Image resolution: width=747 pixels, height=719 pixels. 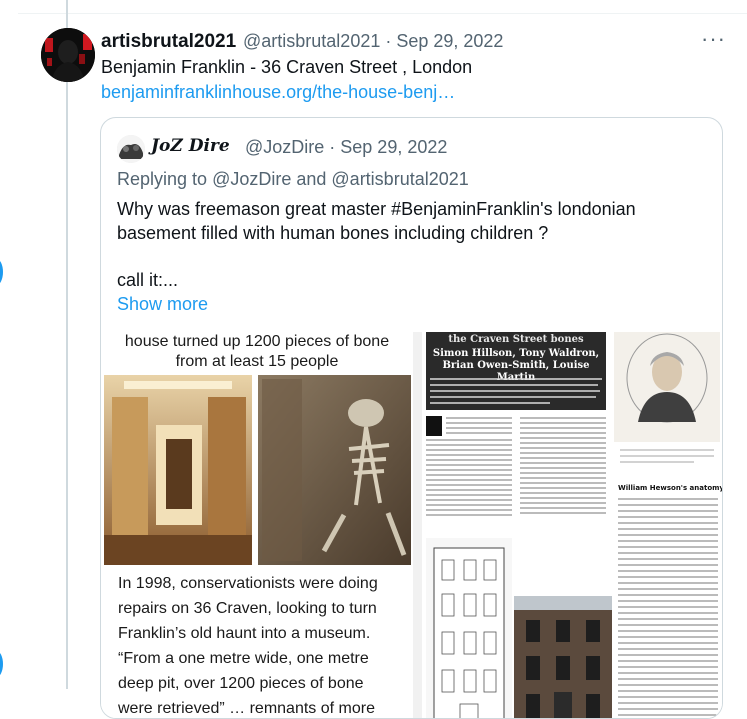 I want to click on image-body-line: were retrieved” … remnants of more, so click(x=246, y=708).